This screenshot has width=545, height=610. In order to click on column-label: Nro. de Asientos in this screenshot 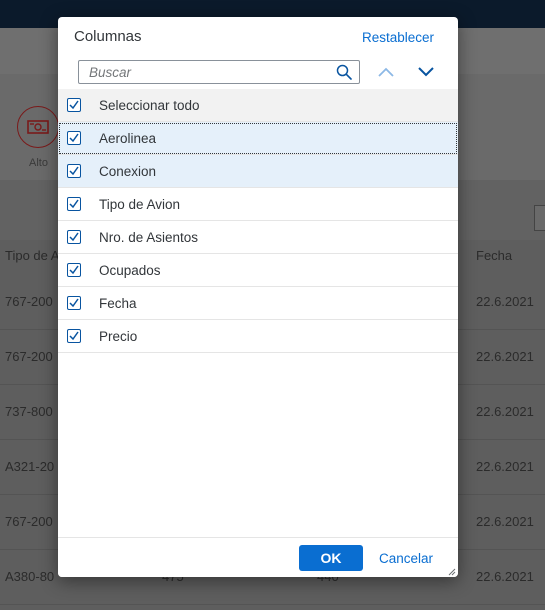, I will do `click(149, 237)`.